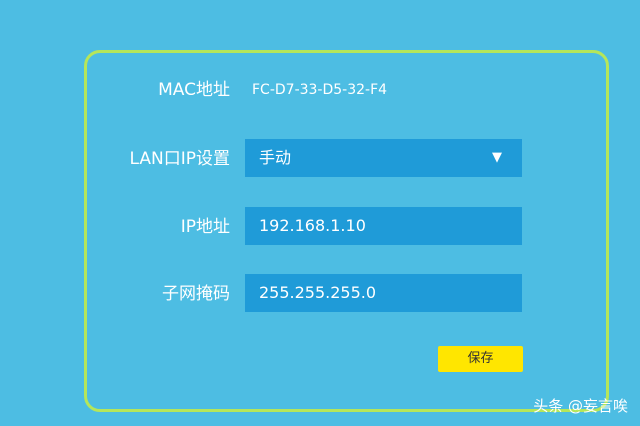  What do you see at coordinates (196, 294) in the screenshot?
I see `subnet-mask-label: 子网掩码` at bounding box center [196, 294].